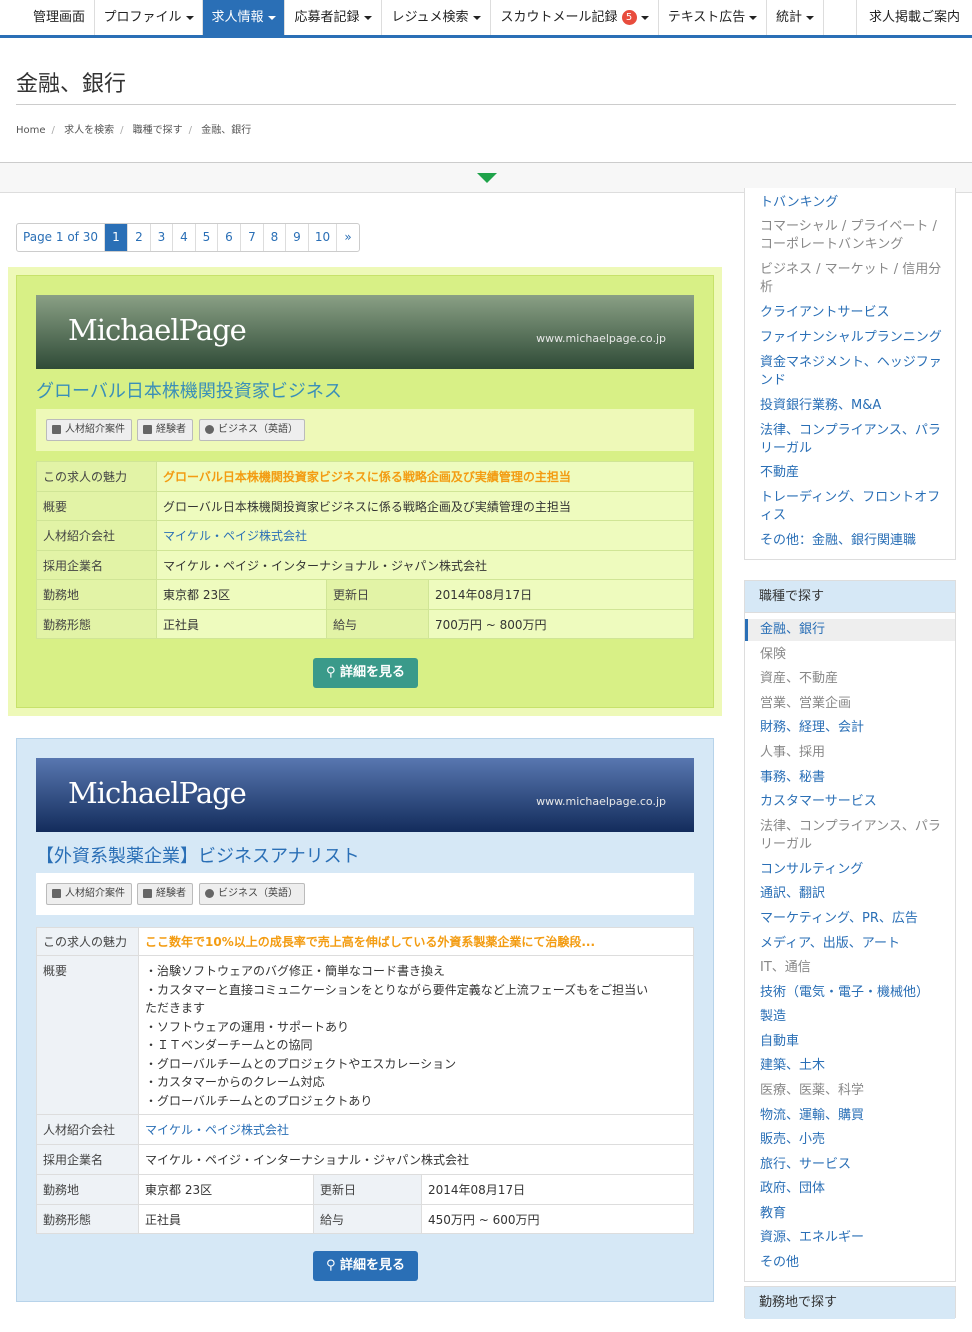 The height and width of the screenshot is (1332, 972). What do you see at coordinates (852, 870) in the screenshot?
I see `category-link: コンサルティング` at bounding box center [852, 870].